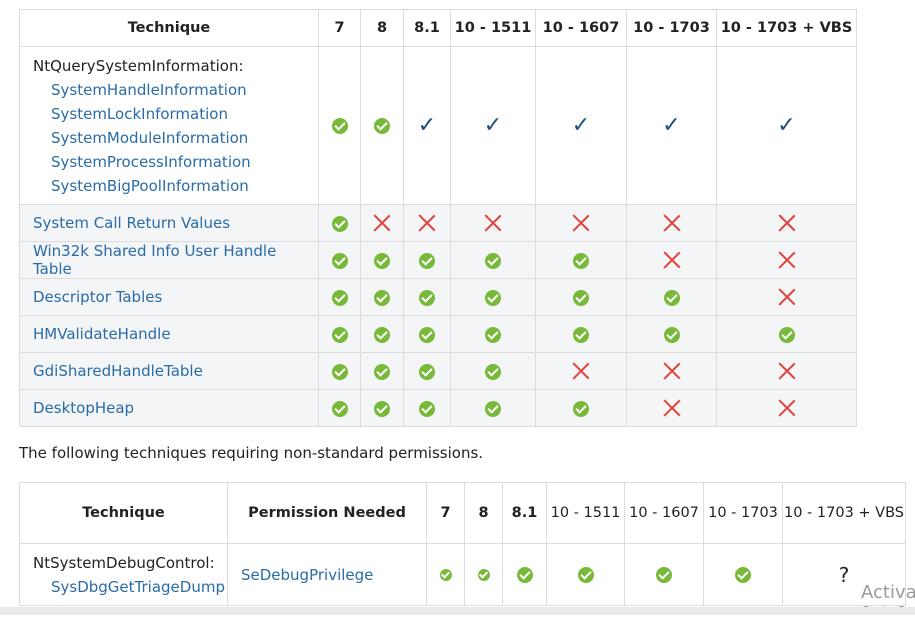 This screenshot has height=618, width=915. I want to click on technique-cell: System Call Return Values, so click(169, 223).